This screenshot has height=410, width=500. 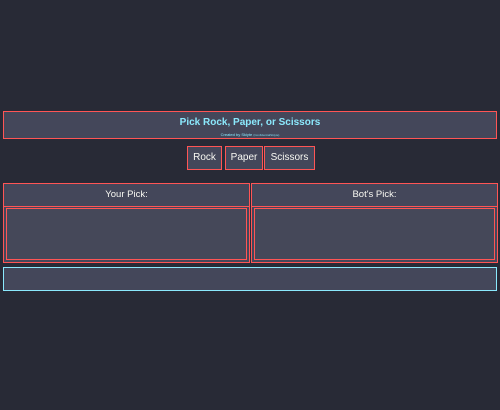 I want to click on scissors-button: Scissors, so click(x=289, y=158).